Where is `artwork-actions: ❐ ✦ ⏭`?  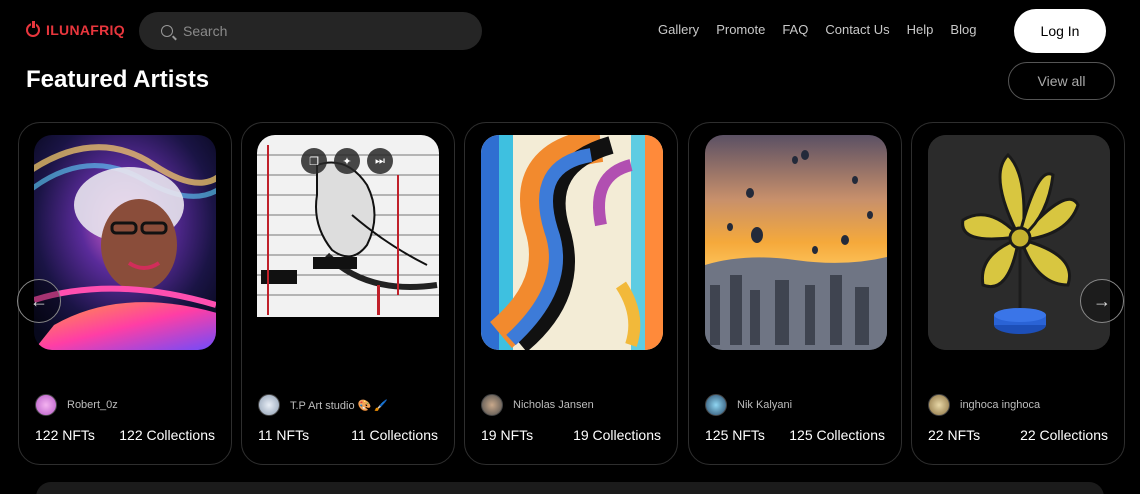
artwork-actions: ❐ ✦ ⏭ is located at coordinates (347, 161).